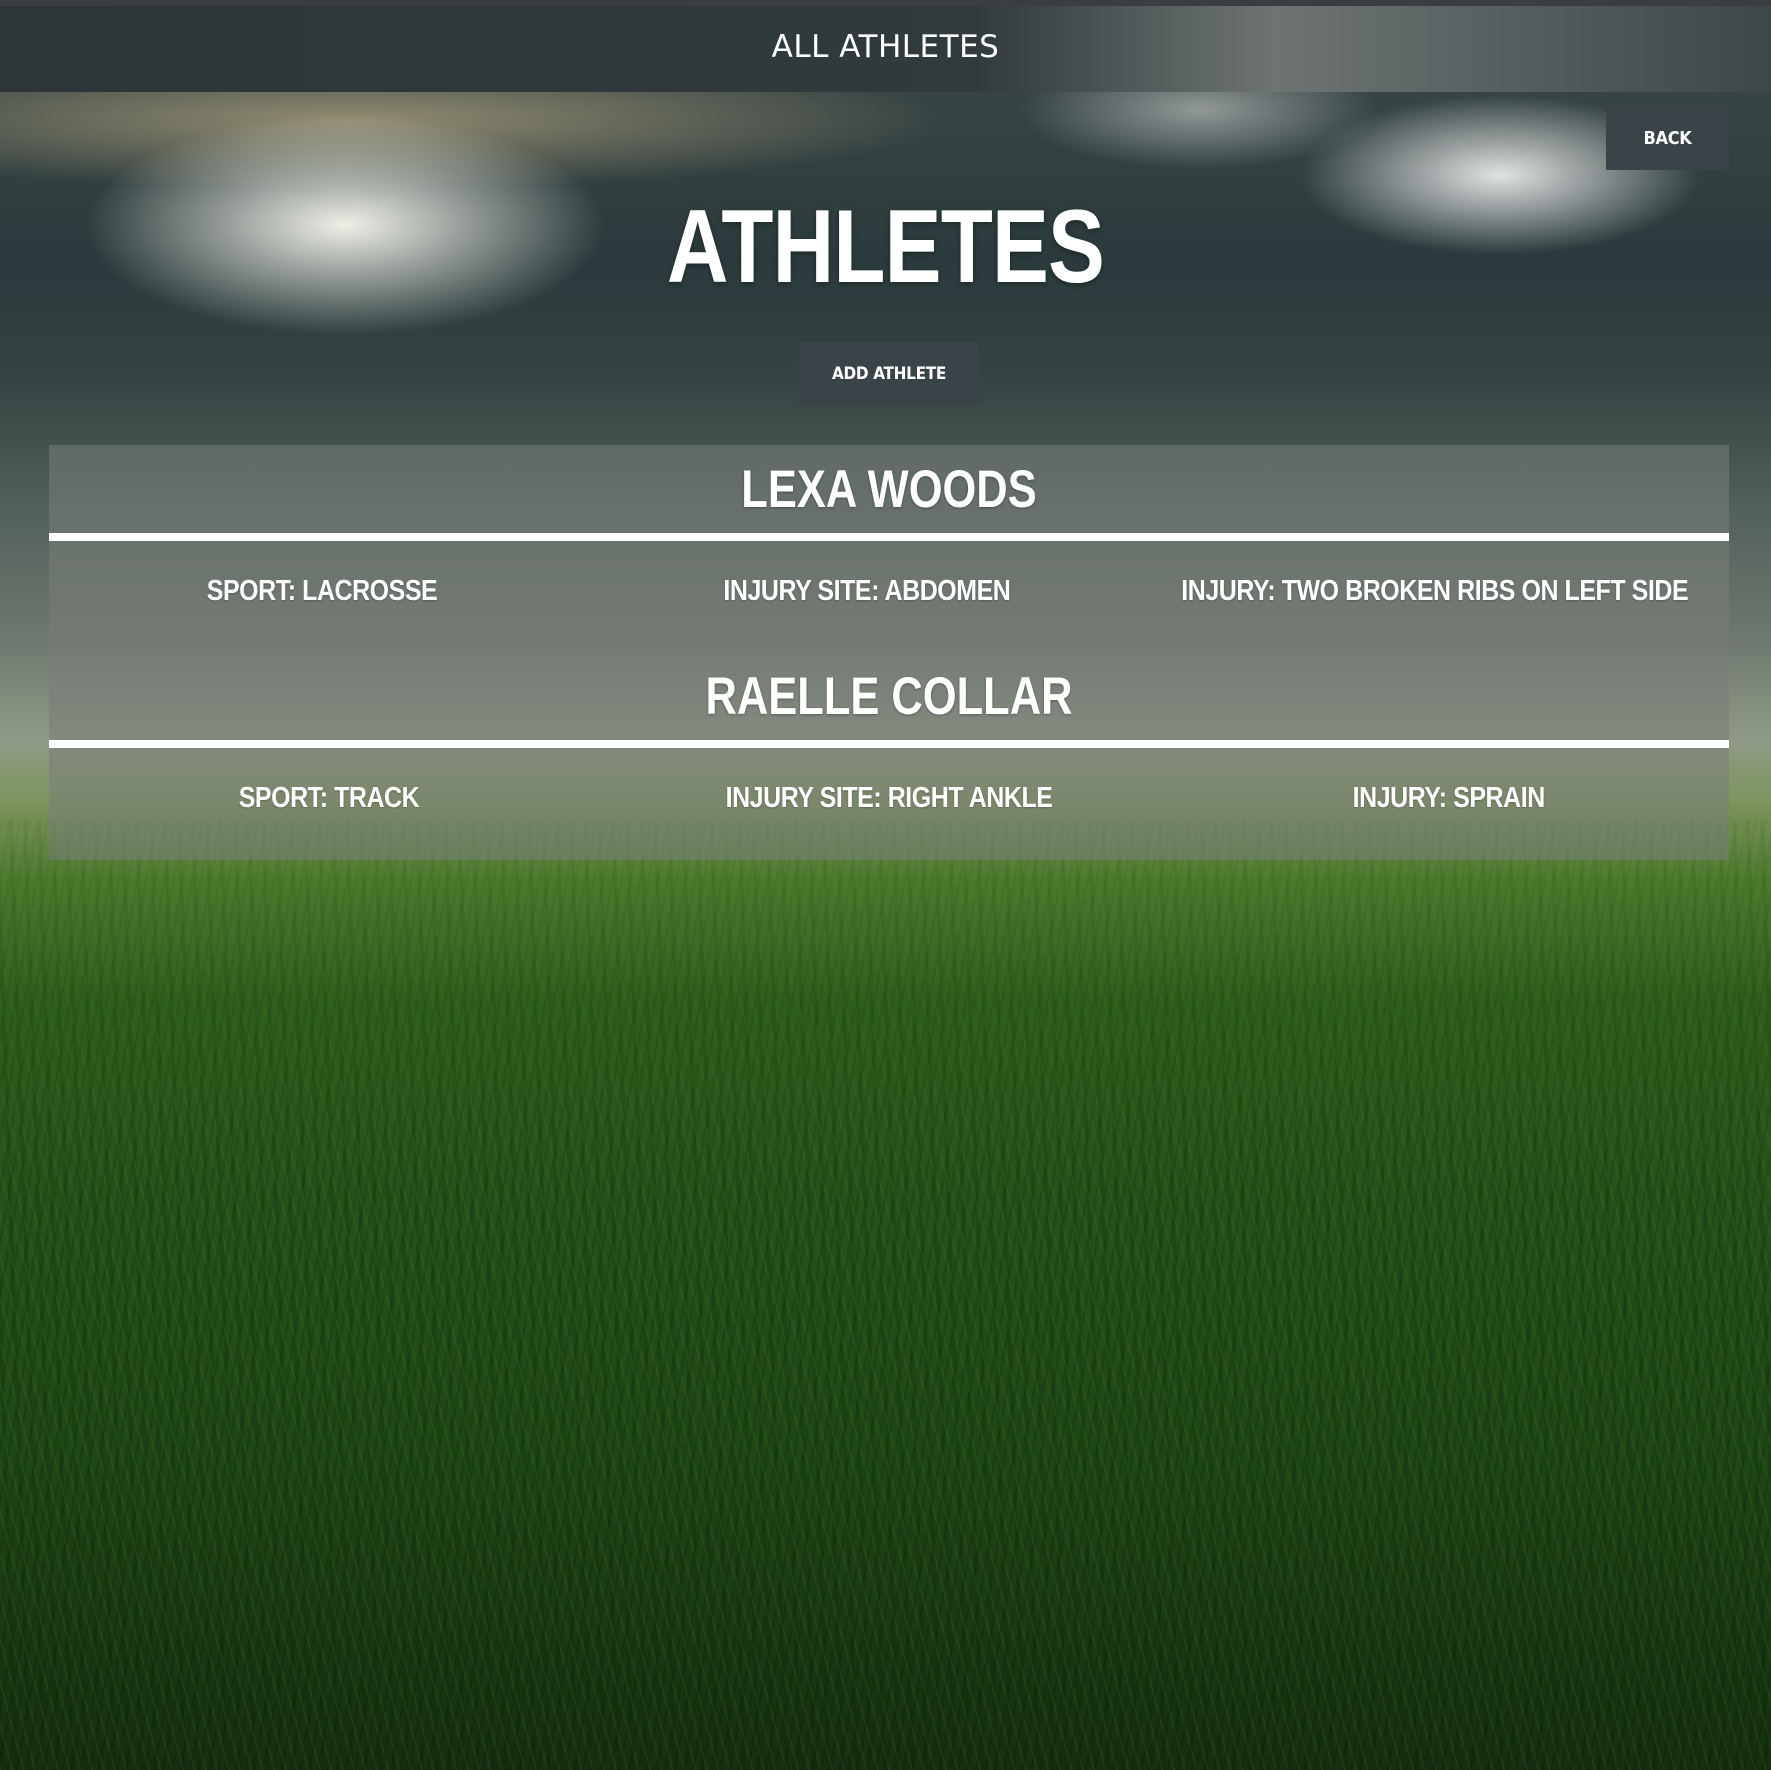  I want to click on athlete-injury: INJURY: TWO BROKEN RIBS ON LEFT SIDE, so click(1434, 591).